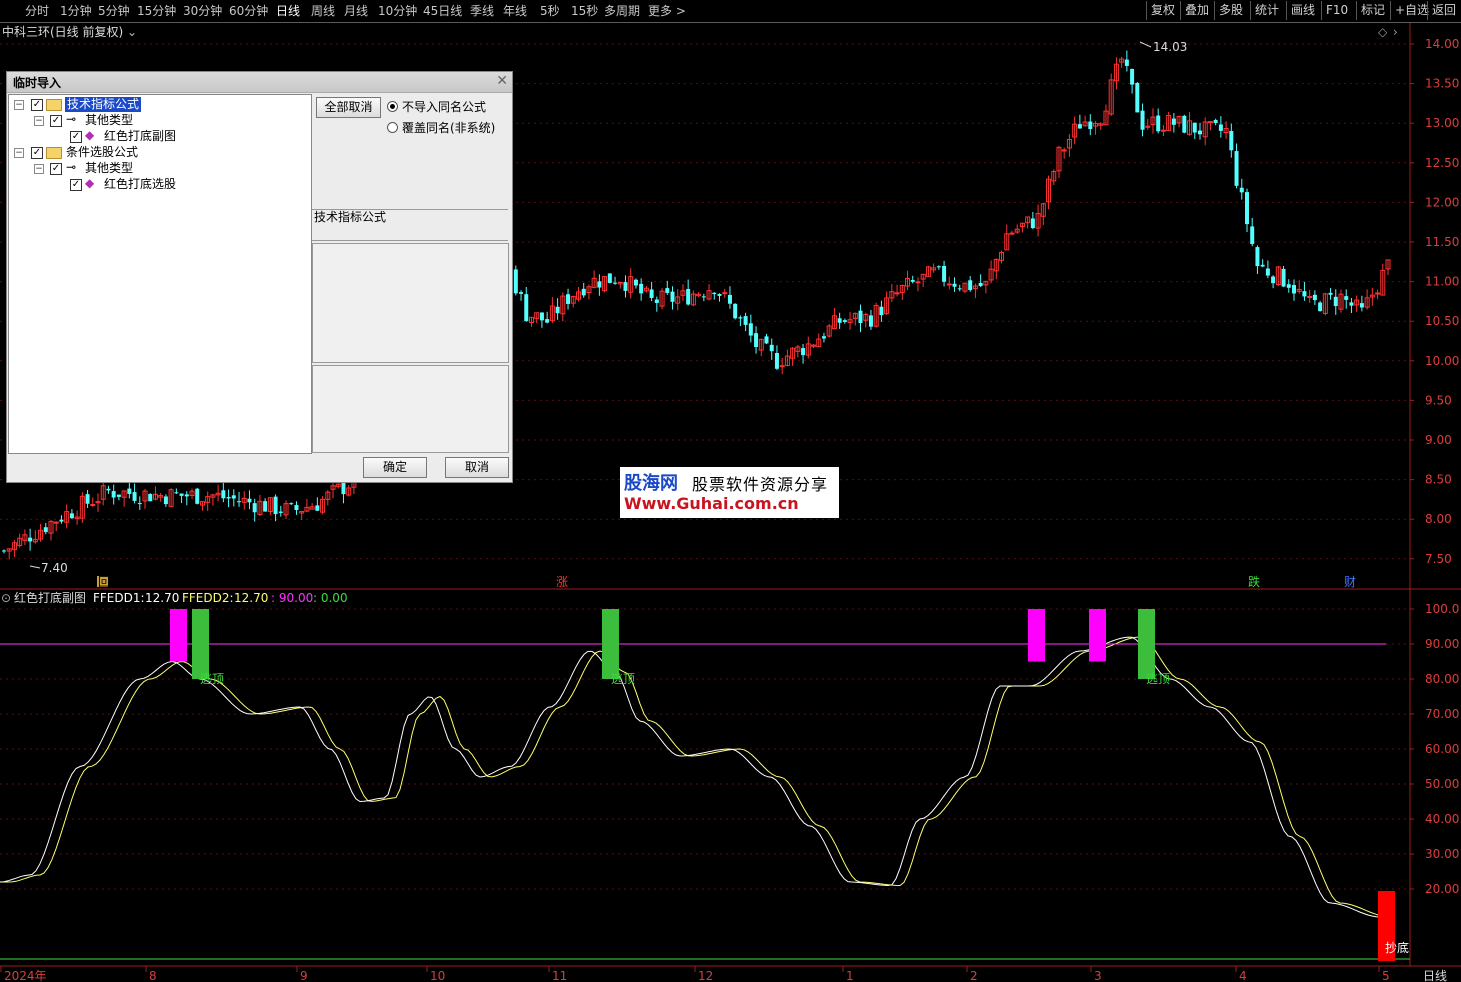 The height and width of the screenshot is (982, 1461). Describe the element at coordinates (156, 11) in the screenshot. I see `period-tab-3: 15分钟` at that location.